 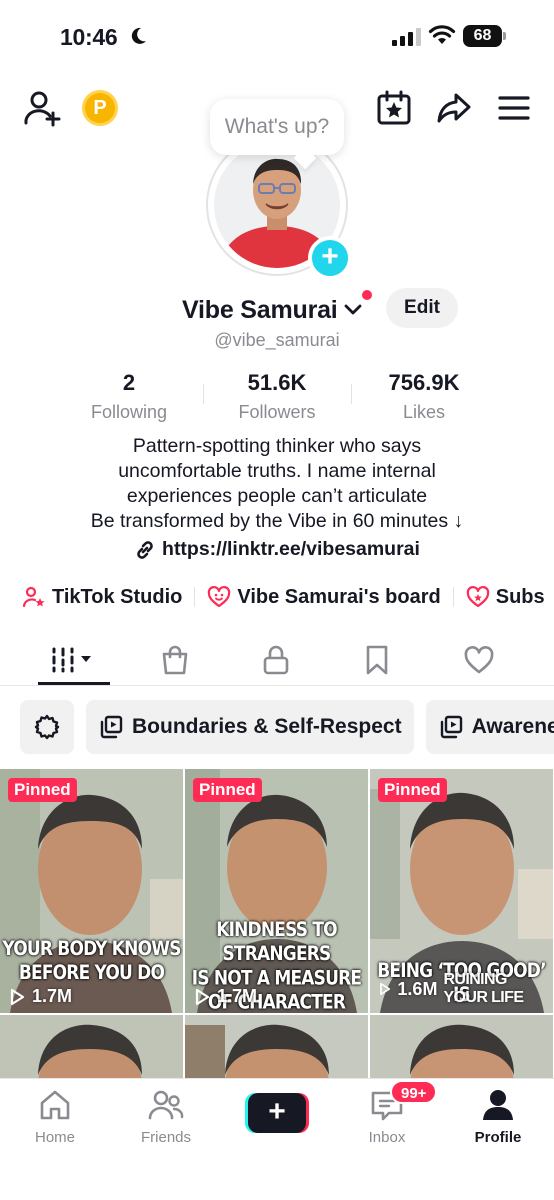 What do you see at coordinates (330, 258) in the screenshot?
I see `add-story-button: +` at bounding box center [330, 258].